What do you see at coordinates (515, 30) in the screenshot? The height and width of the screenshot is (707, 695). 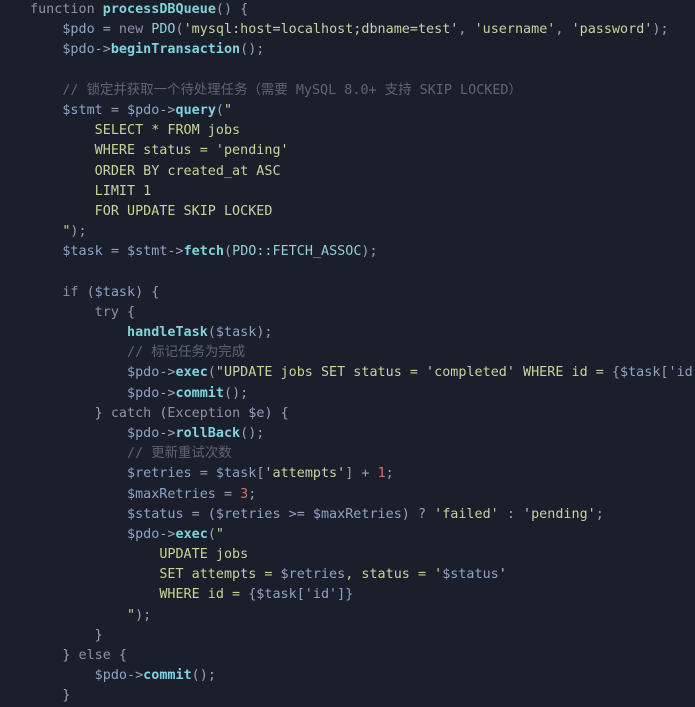 I see `code-token-str: 'username'` at bounding box center [515, 30].